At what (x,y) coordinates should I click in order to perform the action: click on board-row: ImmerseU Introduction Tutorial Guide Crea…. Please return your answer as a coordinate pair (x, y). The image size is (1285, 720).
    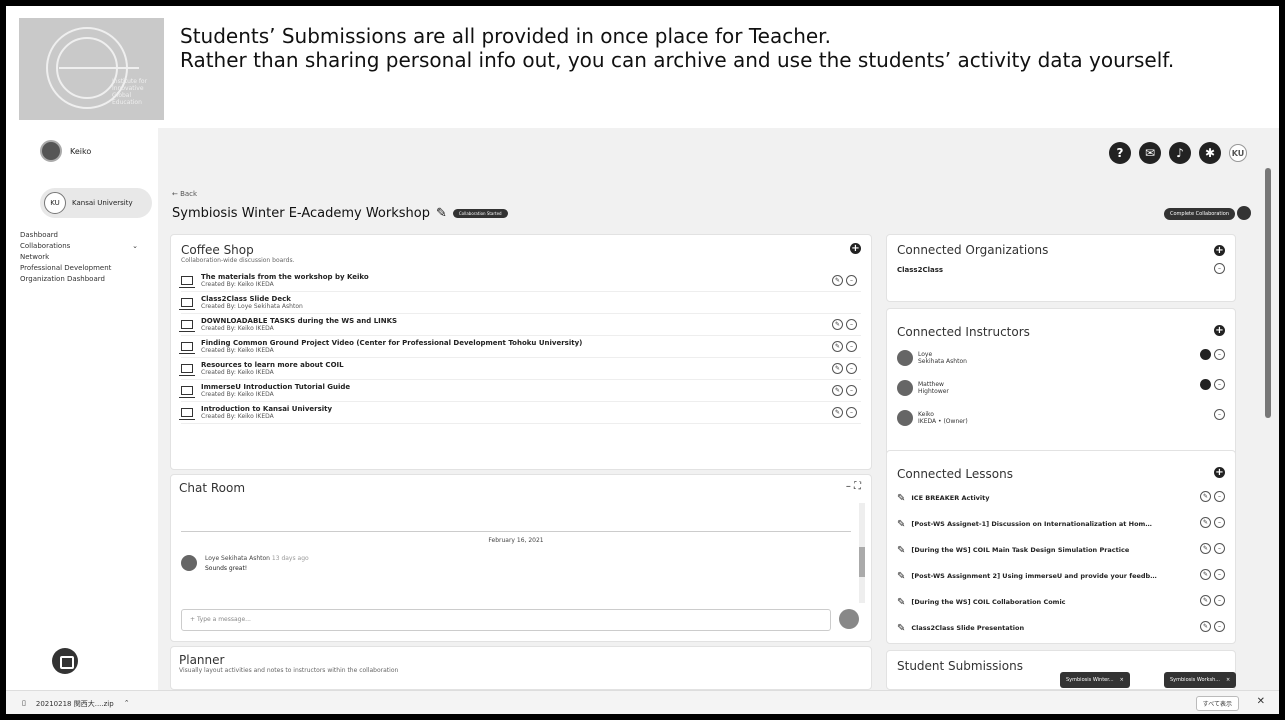
    Looking at the image, I should click on (520, 391).